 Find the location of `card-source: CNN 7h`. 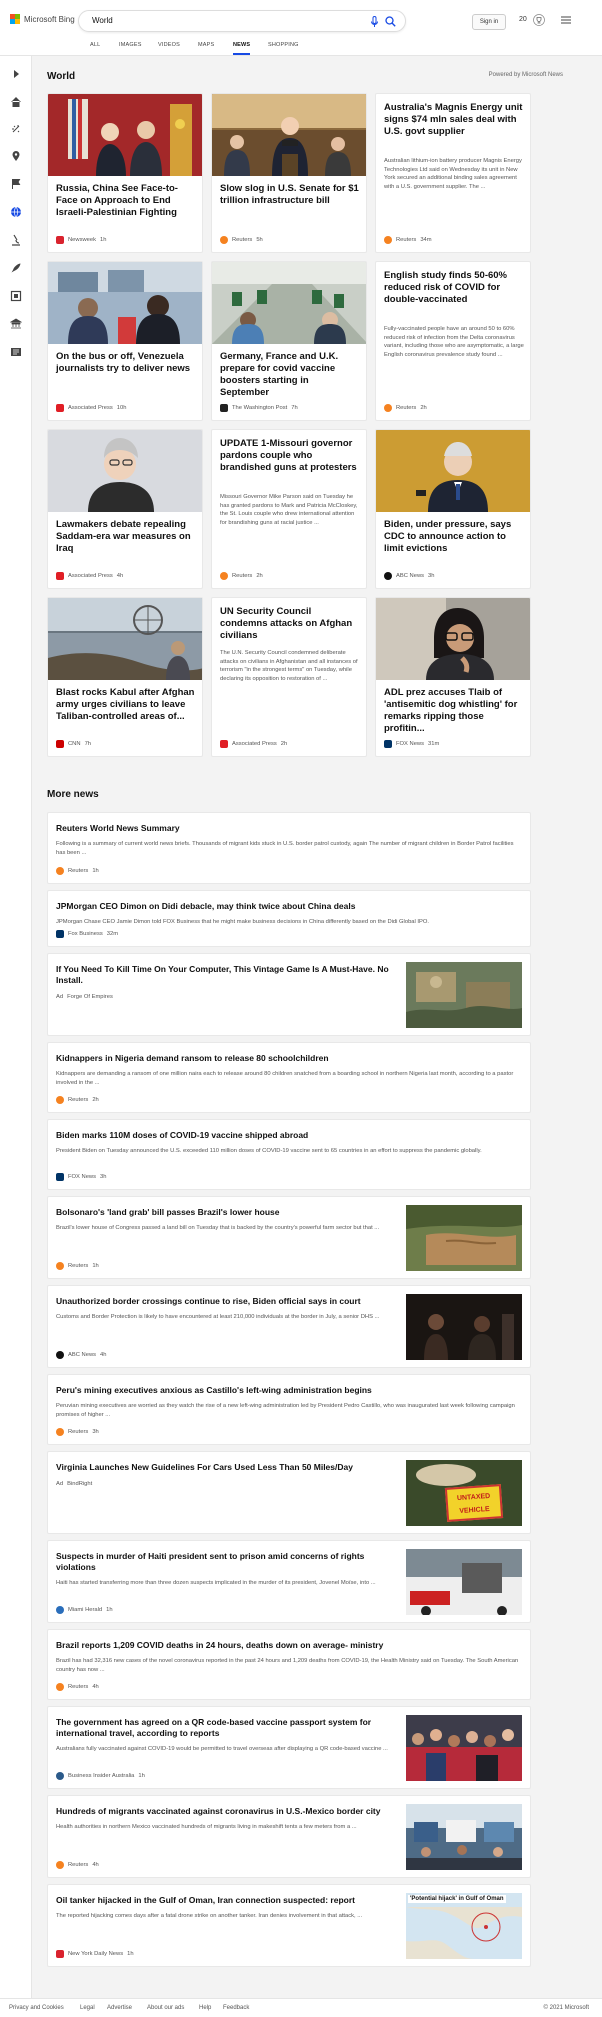

card-source: CNN 7h is located at coordinates (73, 744).